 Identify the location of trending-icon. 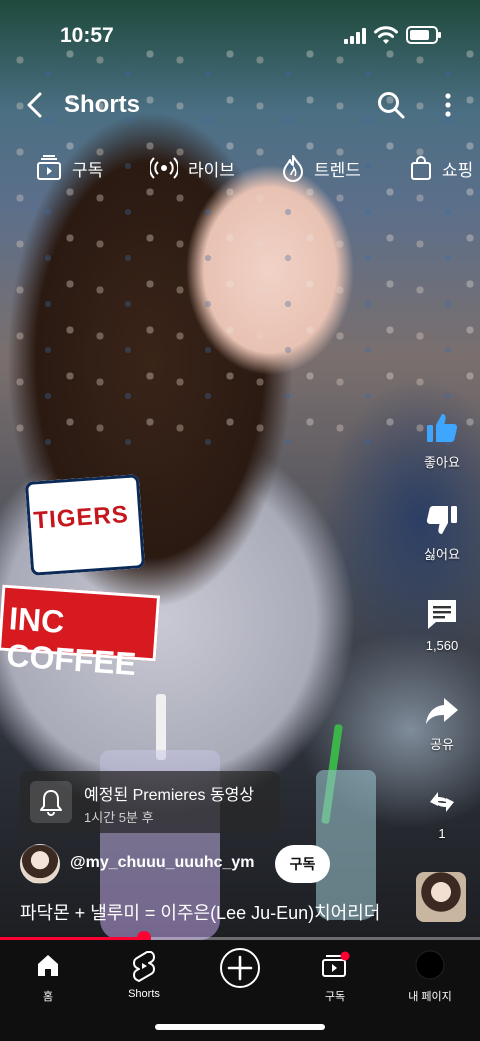
(293, 168).